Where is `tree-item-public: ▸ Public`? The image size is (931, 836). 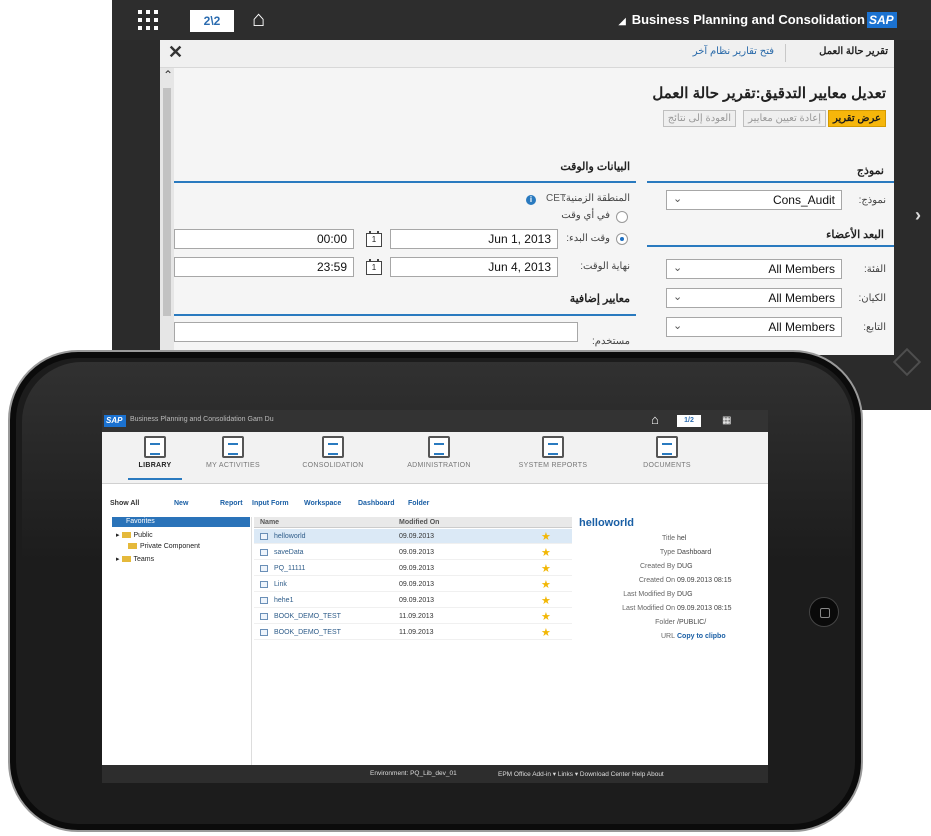
tree-item-public: ▸ Public is located at coordinates (134, 535).